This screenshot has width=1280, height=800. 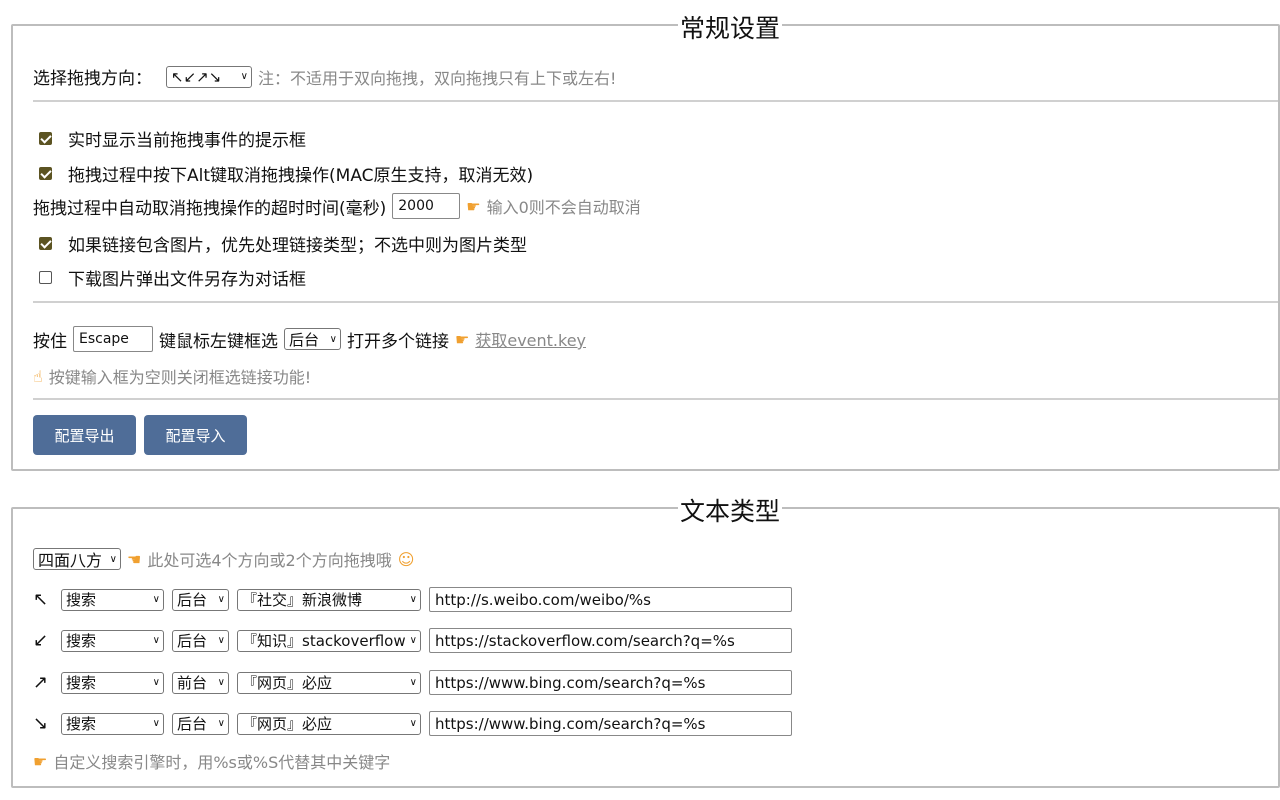 What do you see at coordinates (269, 560) in the screenshot?
I see `mode-hint: 此处可选4个方向或2个方向拖拽哦` at bounding box center [269, 560].